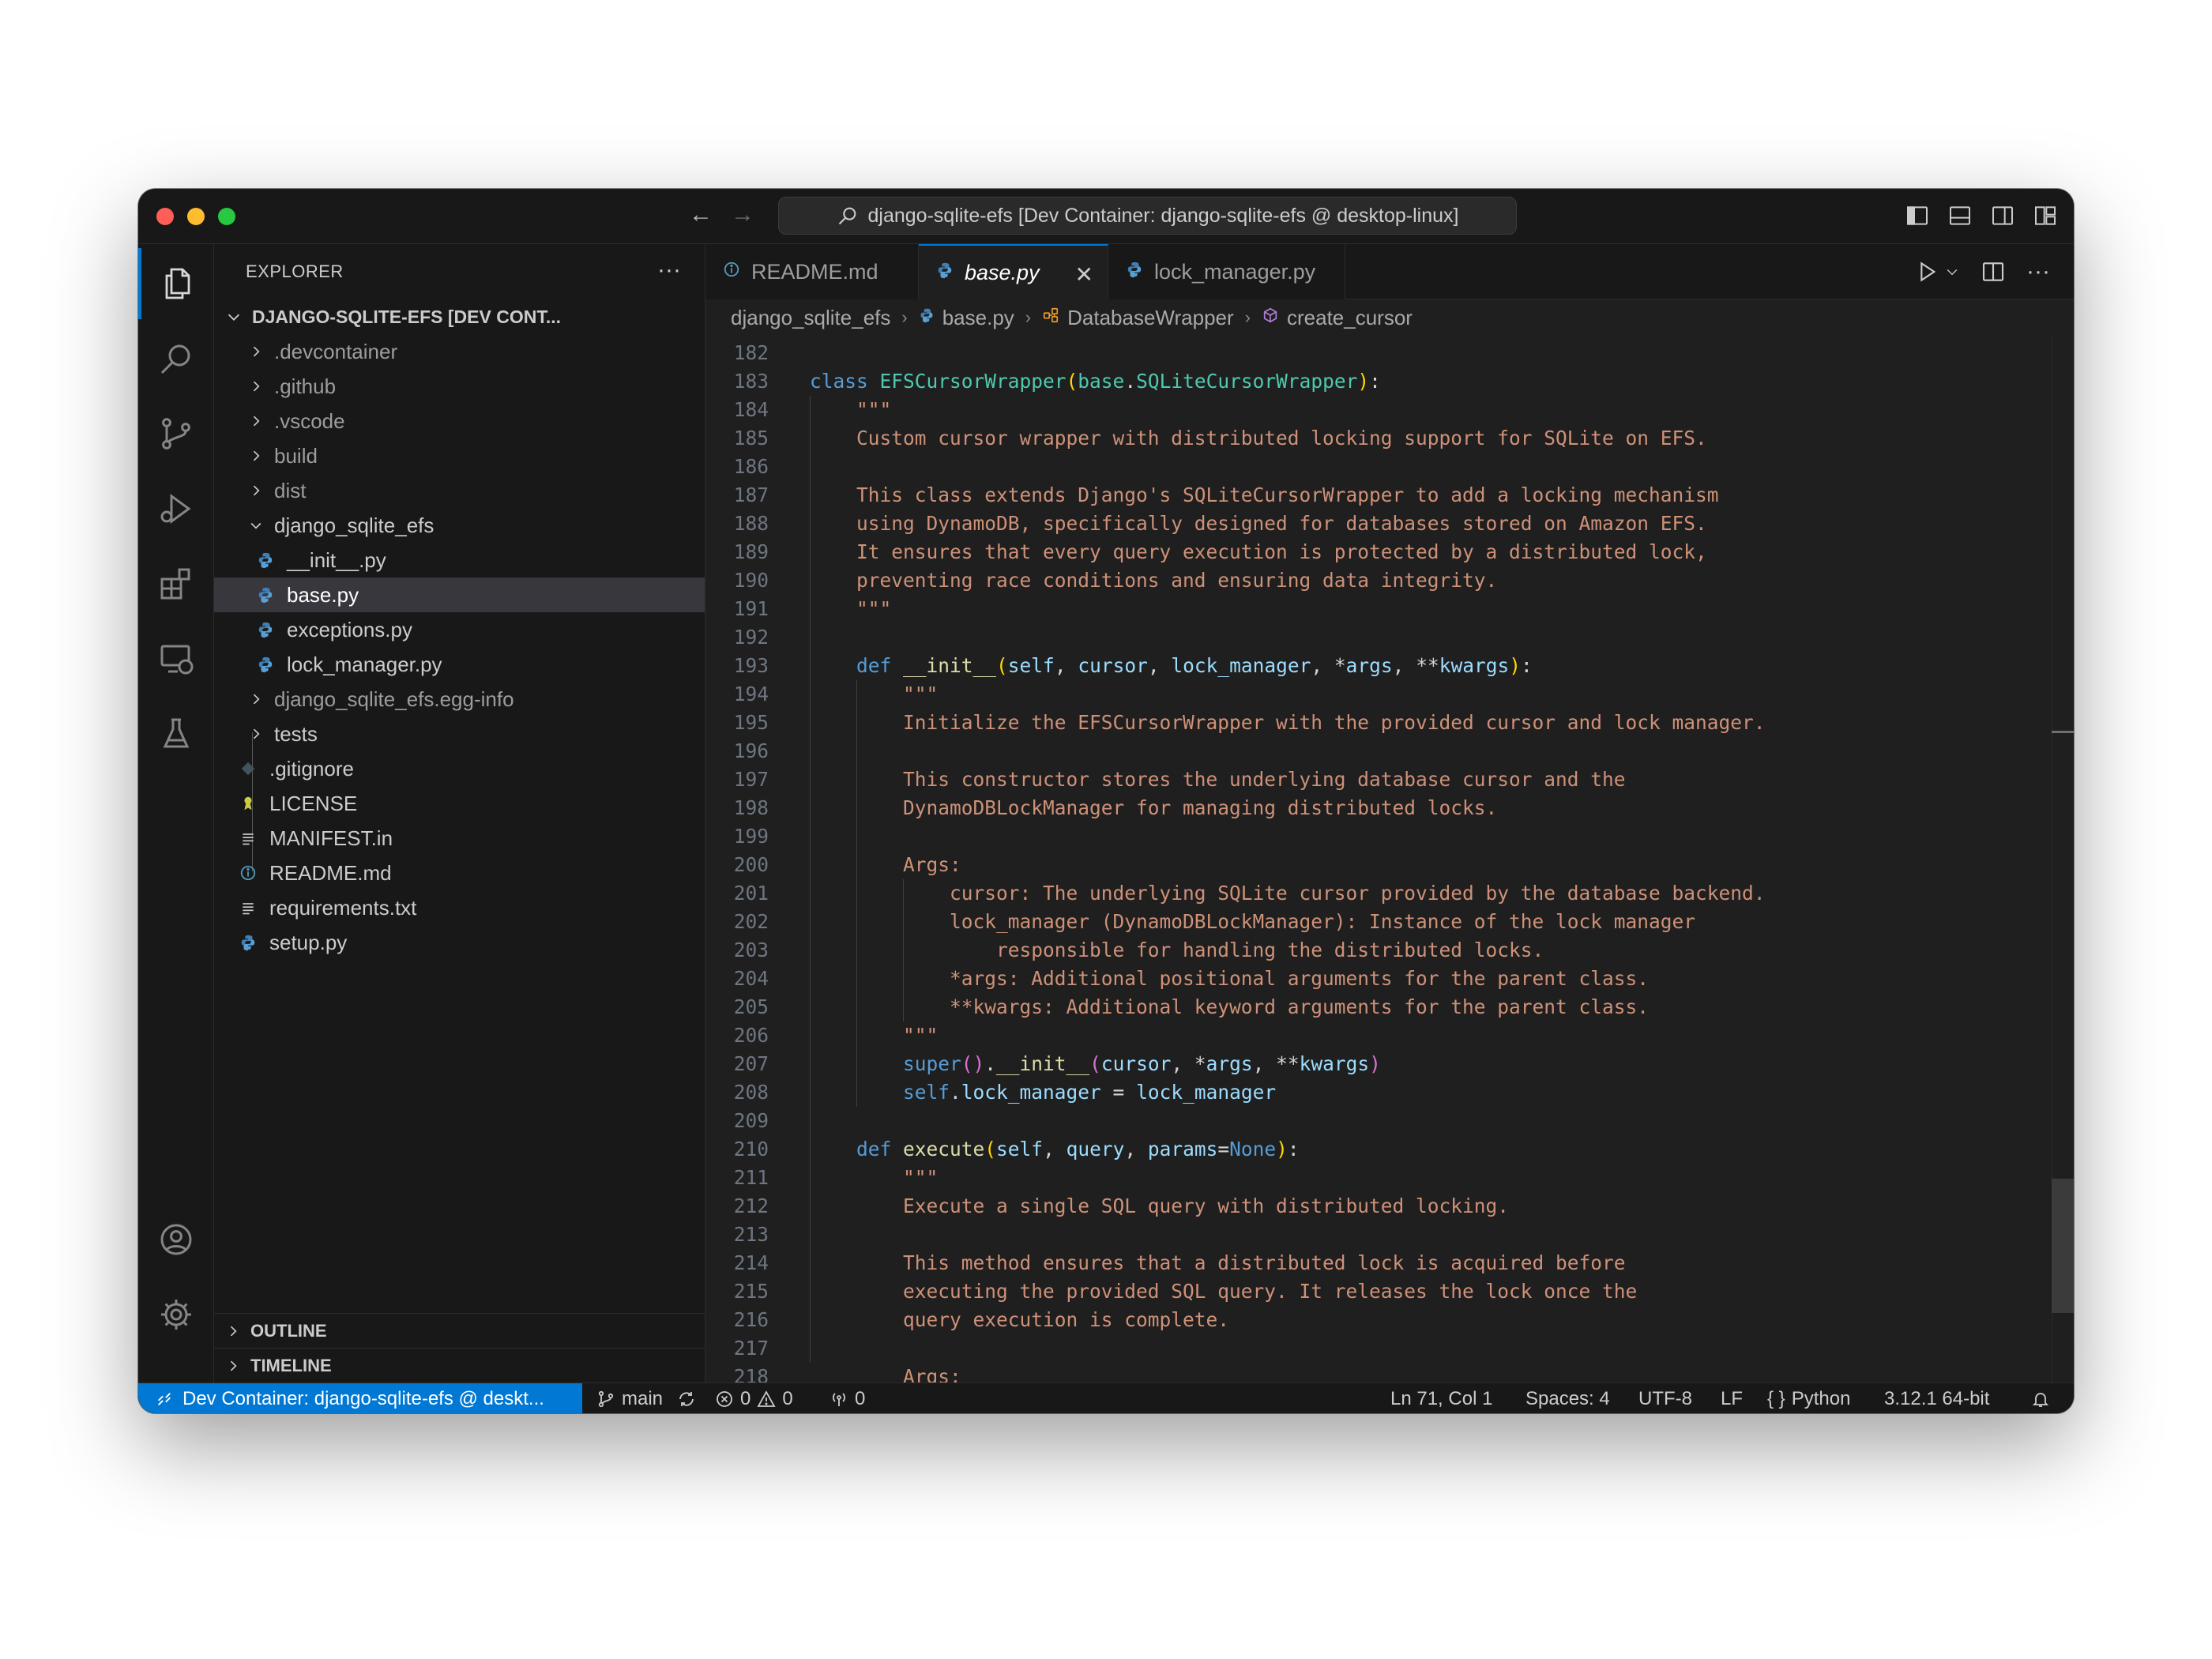  I want to click on language-mode: { } Python, so click(1808, 1398).